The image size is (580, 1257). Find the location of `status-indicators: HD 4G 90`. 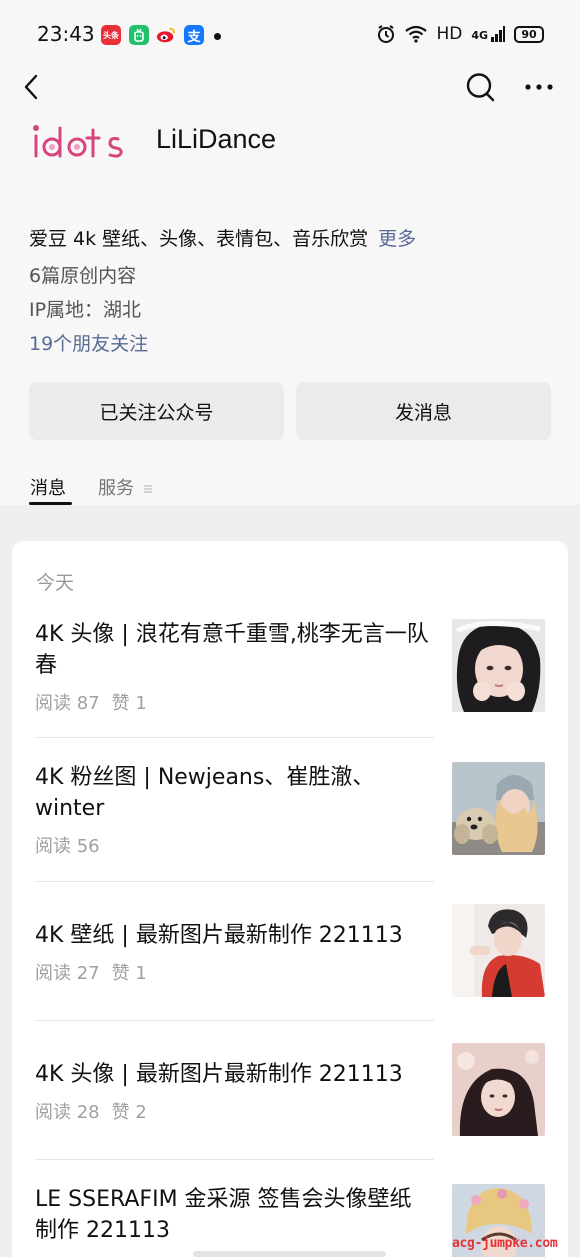

status-indicators: HD 4G 90 is located at coordinates (460, 34).